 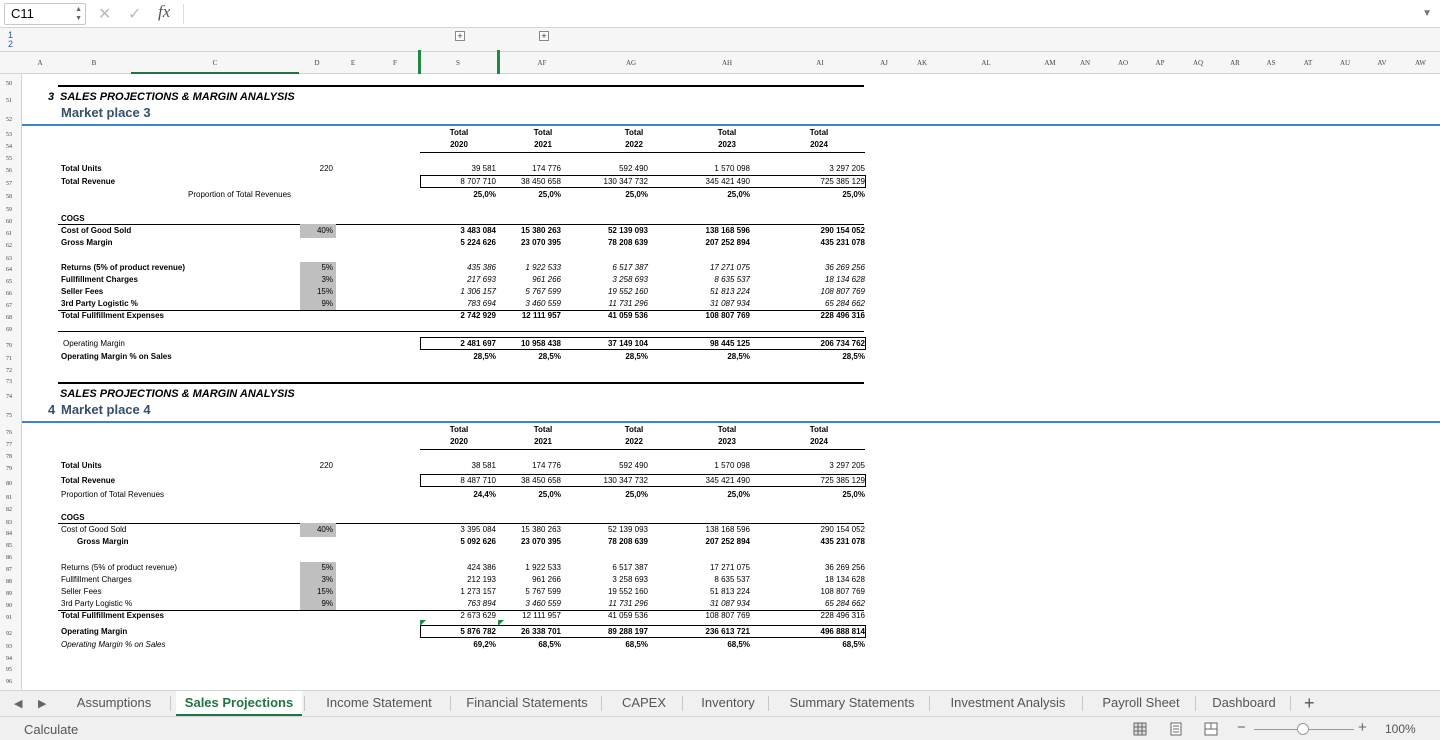 What do you see at coordinates (1235, 63) in the screenshot?
I see `column-header: AR` at bounding box center [1235, 63].